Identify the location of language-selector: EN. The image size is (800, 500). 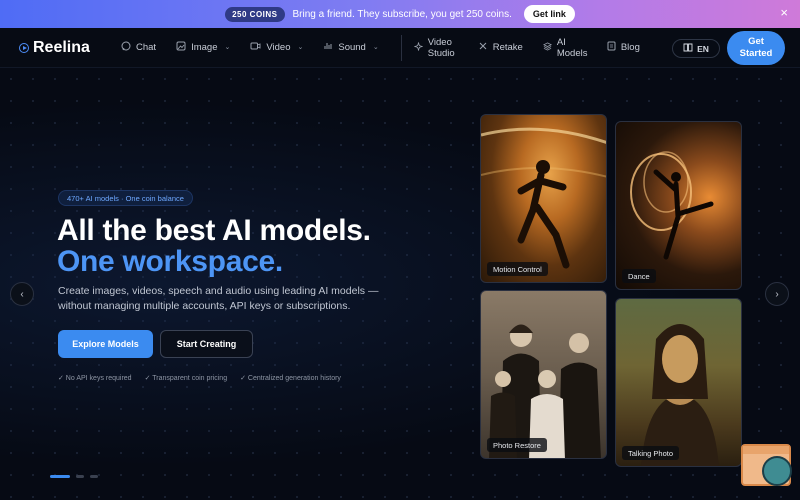
(696, 48).